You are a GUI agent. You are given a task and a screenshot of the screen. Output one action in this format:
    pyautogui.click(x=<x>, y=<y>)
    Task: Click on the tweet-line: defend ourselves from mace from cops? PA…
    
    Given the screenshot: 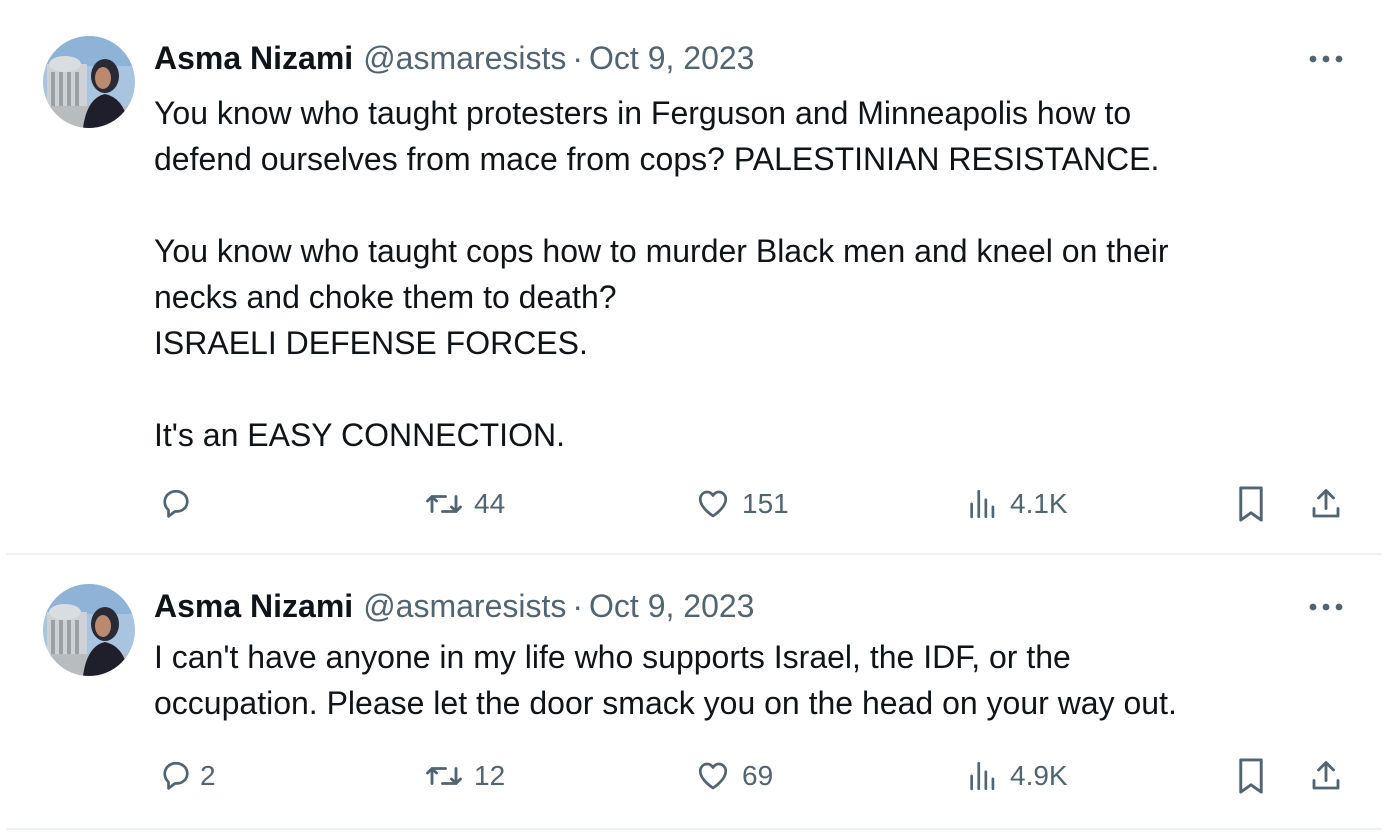 What is the action you would take?
    pyautogui.click(x=657, y=159)
    